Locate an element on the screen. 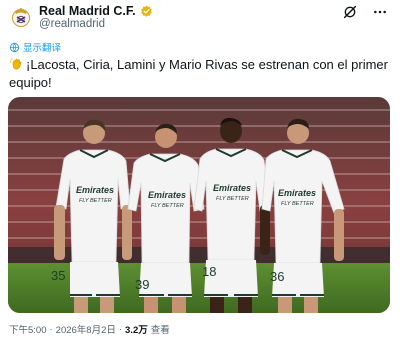 The width and height of the screenshot is (400, 337). tweet-time: 下午5:00 is located at coordinates (28, 329).